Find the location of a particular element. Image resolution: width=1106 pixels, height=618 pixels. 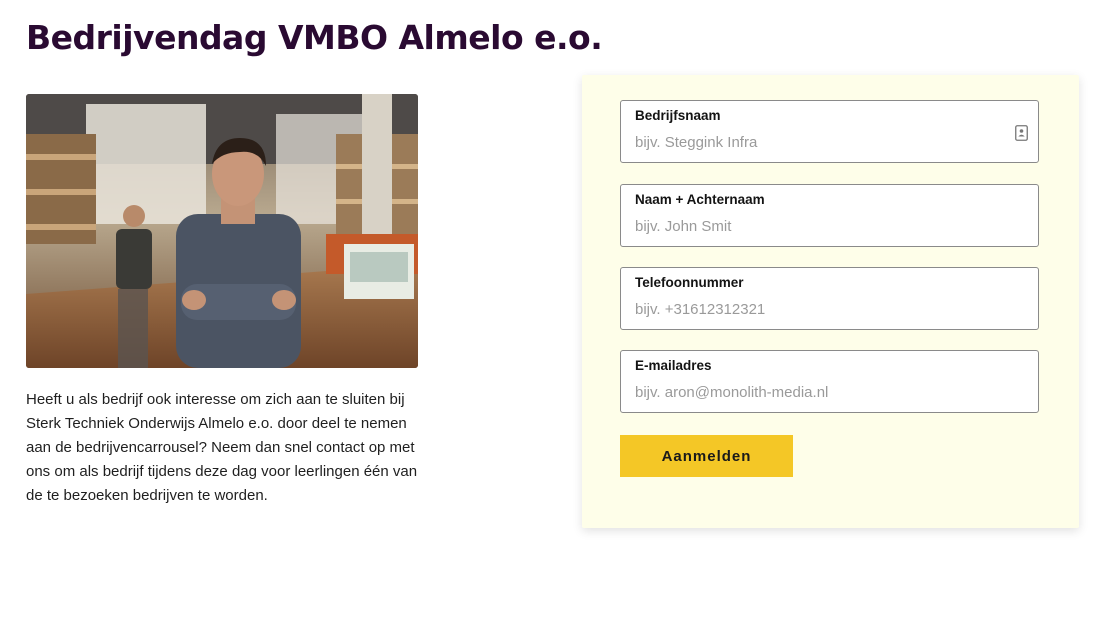

company-name-field: Bedrijfsnaam is located at coordinates (829, 131).